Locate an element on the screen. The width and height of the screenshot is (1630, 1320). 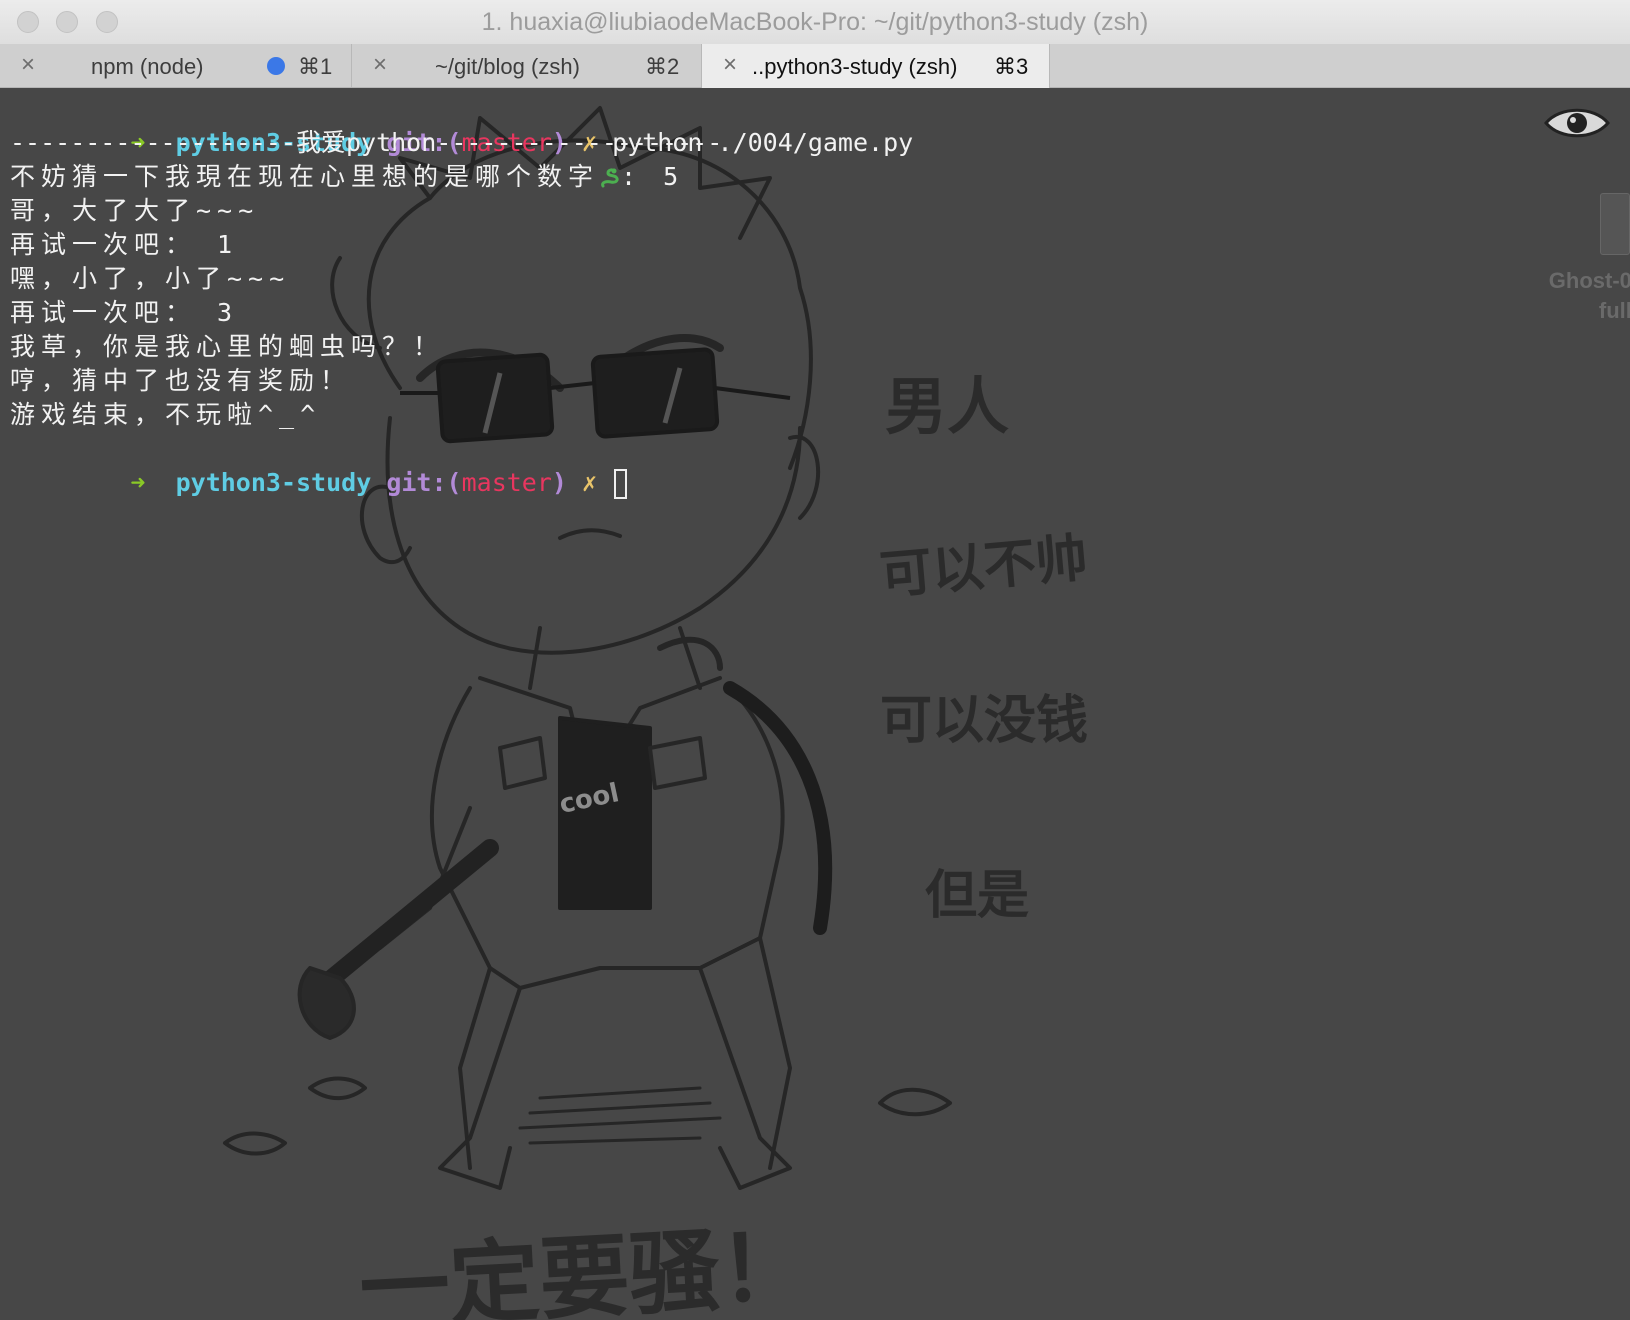
activity-dot-icon is located at coordinates (276, 66).